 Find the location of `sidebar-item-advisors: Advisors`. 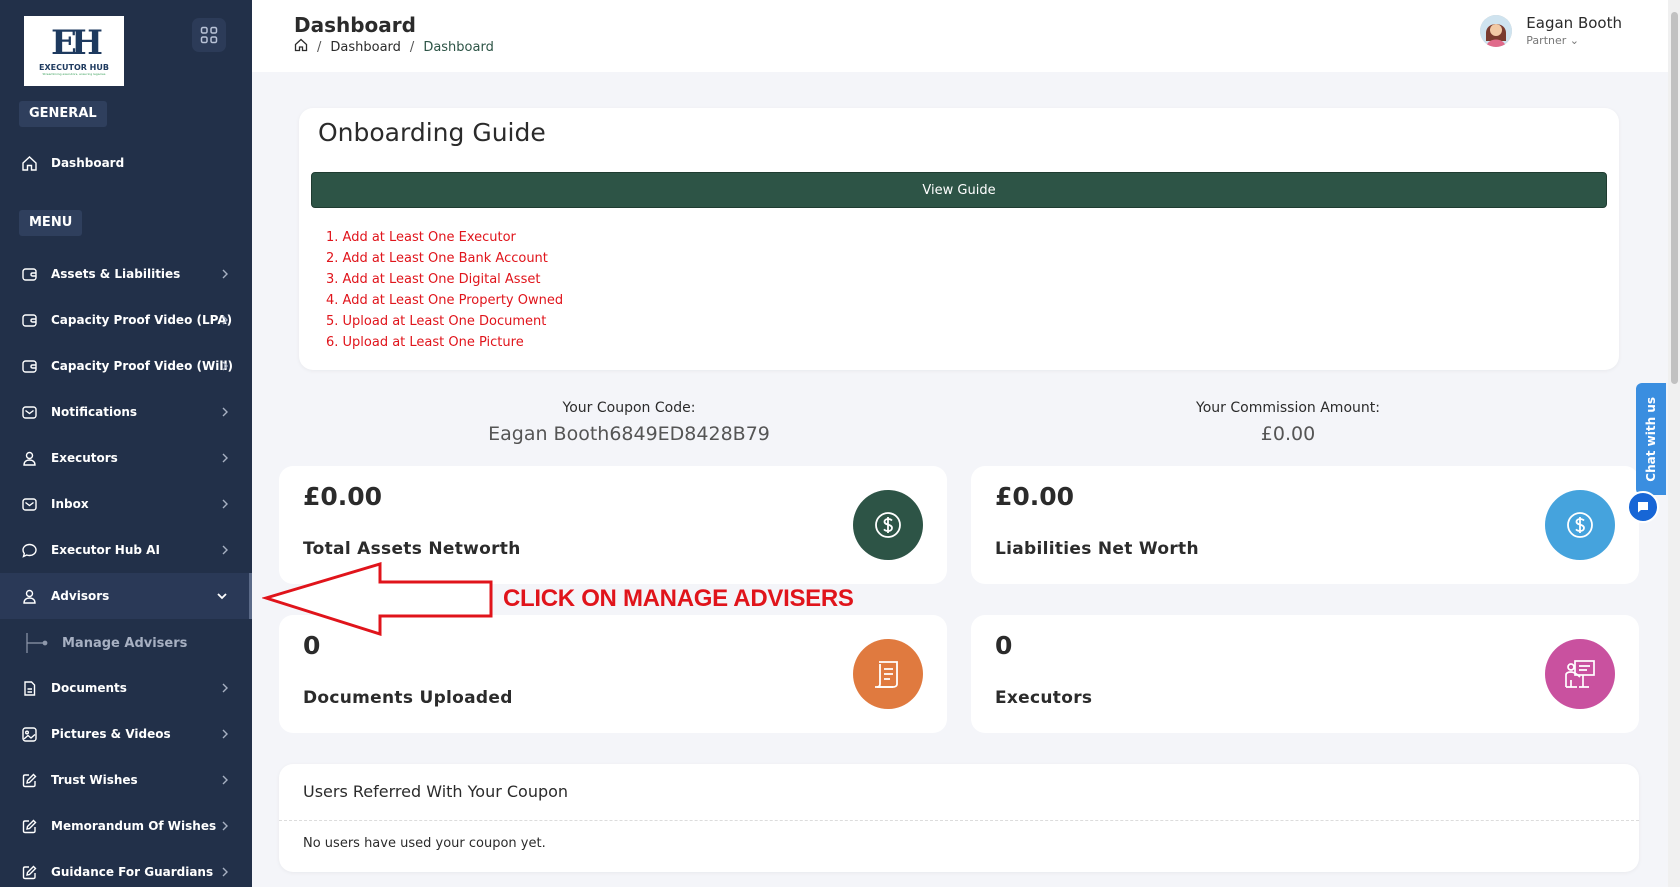

sidebar-item-advisors: Advisors is located at coordinates (126, 596).